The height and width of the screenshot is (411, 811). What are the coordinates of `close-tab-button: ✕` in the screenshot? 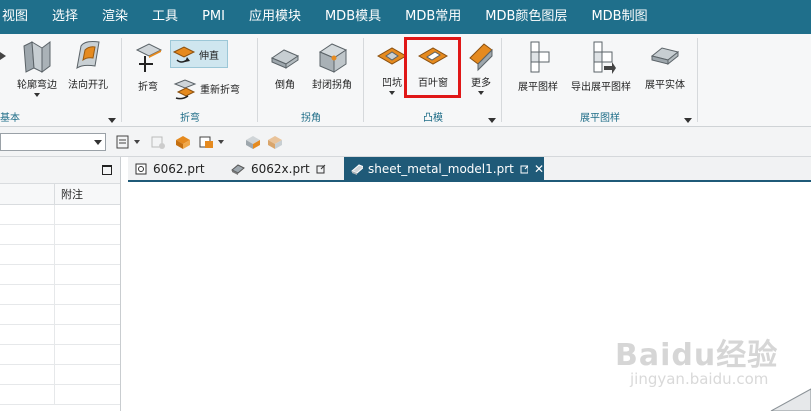 It's located at (539, 169).